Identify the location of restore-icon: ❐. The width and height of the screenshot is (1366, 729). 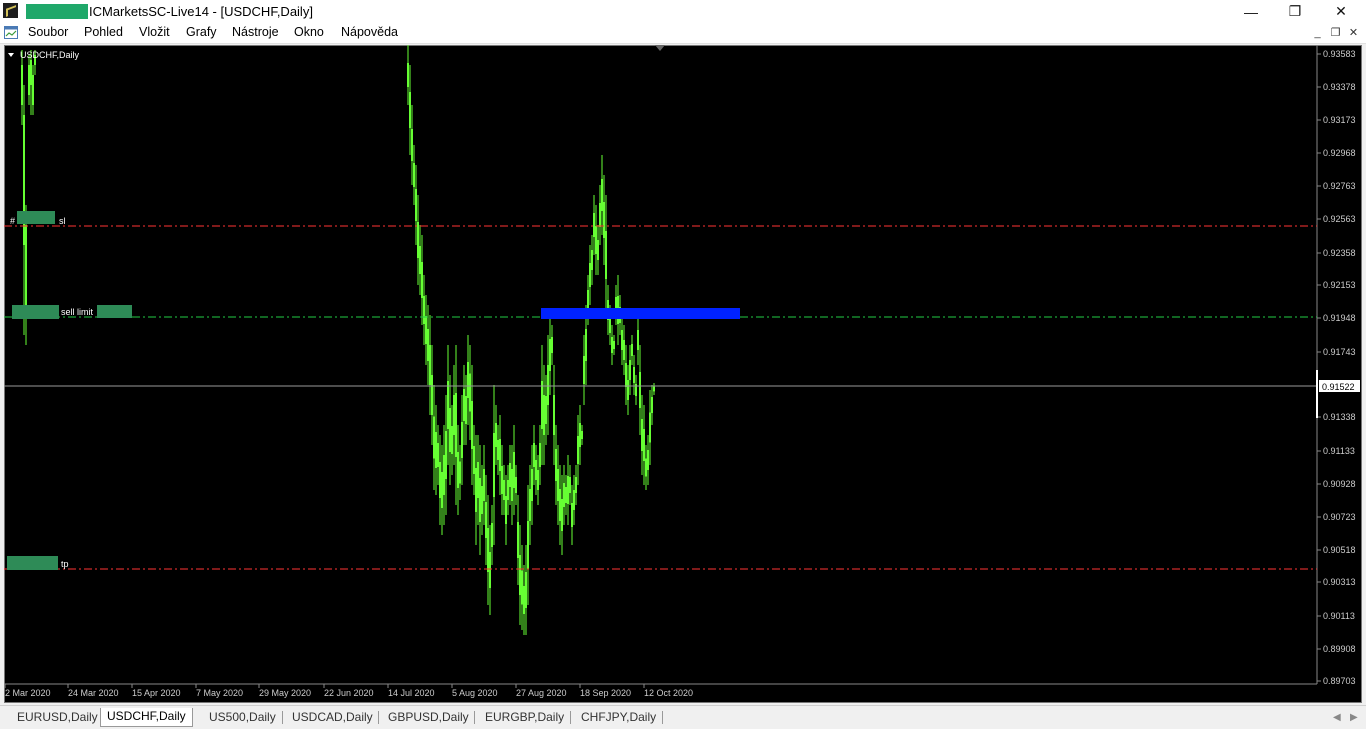
(1295, 11).